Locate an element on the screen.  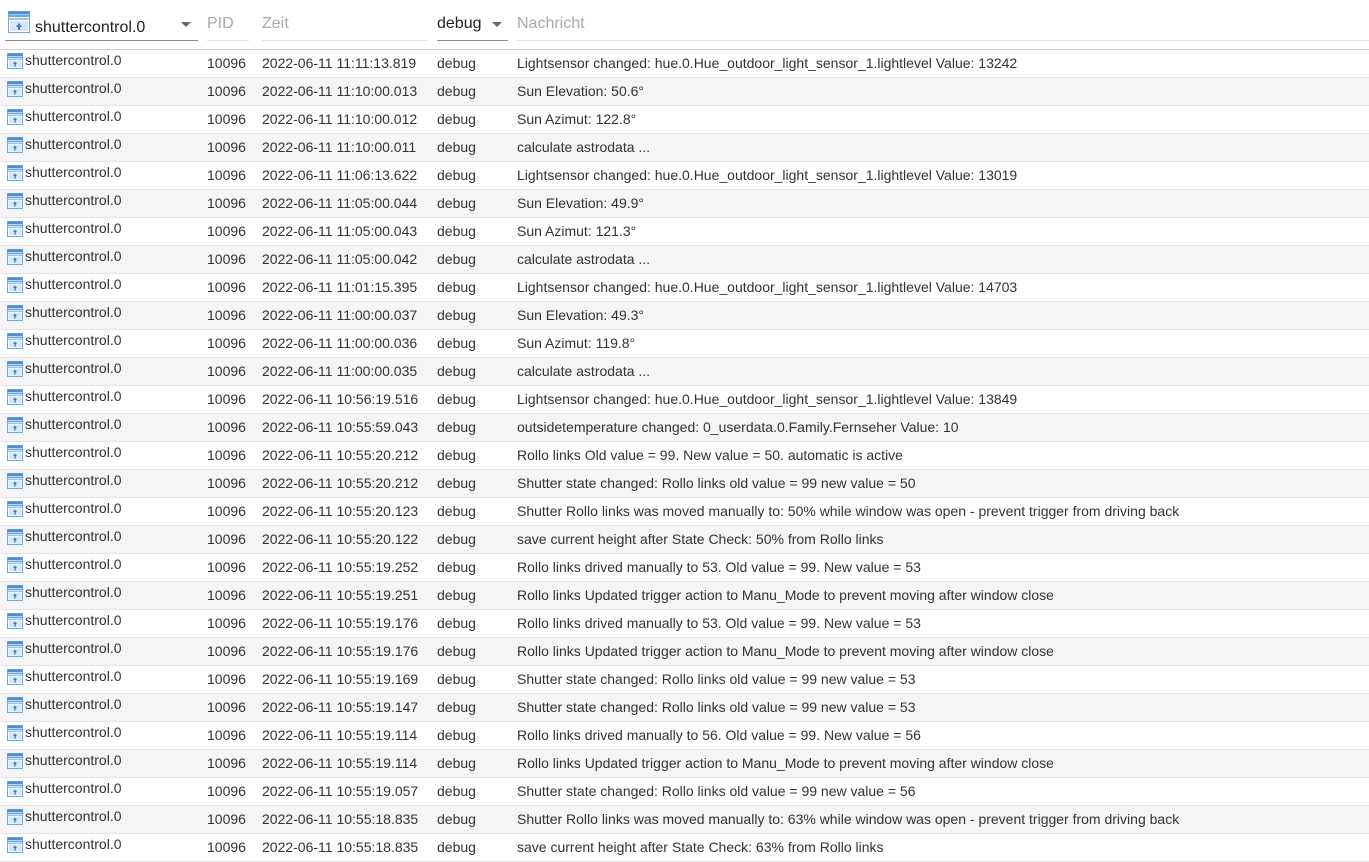
log-time: 2022-06-11 11:01:15.395 is located at coordinates (340, 287).